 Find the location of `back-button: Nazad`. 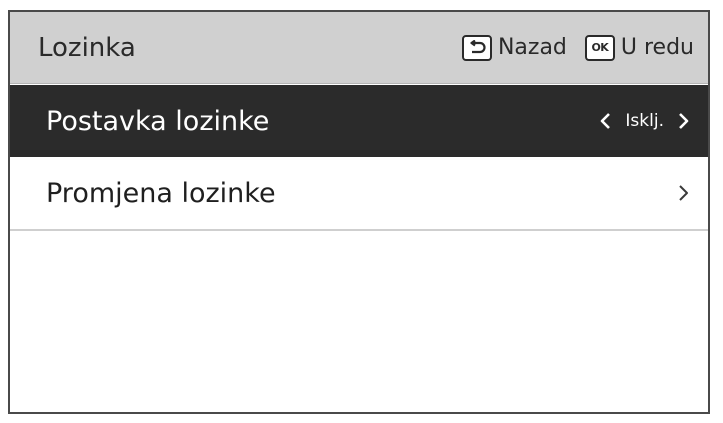

back-button: Nazad is located at coordinates (514, 47).